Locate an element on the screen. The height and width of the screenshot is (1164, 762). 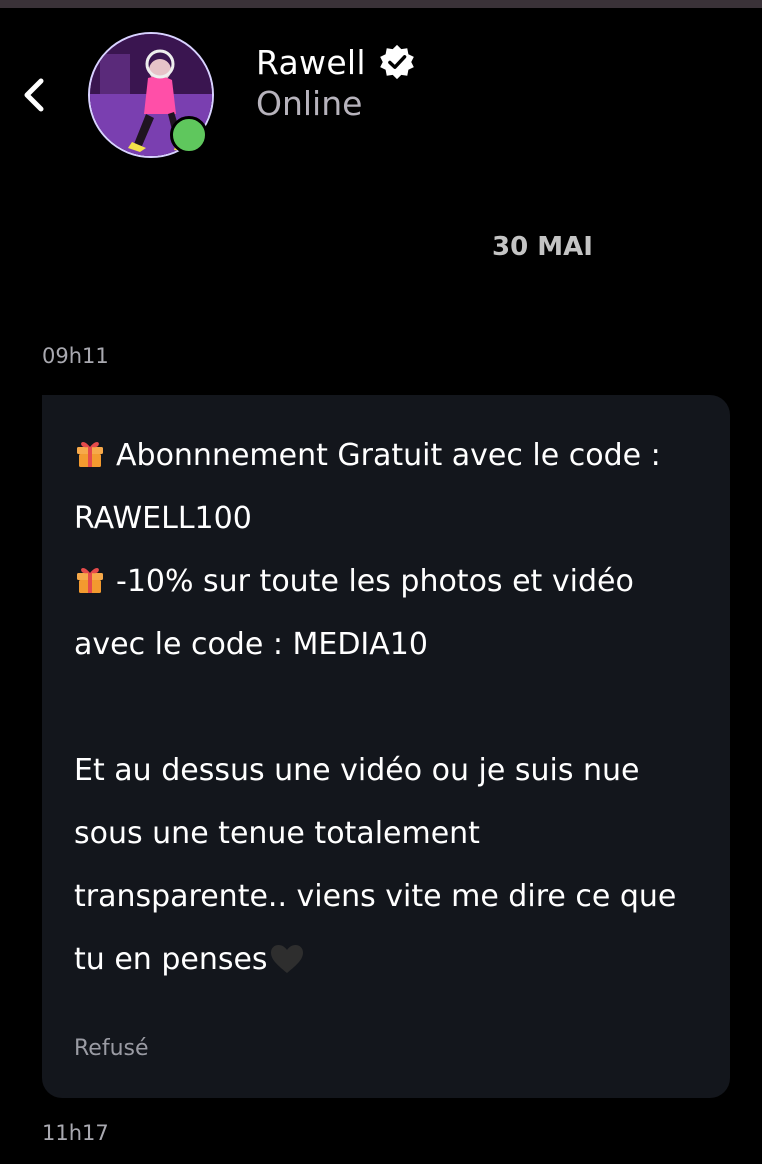
message-line: RAWELL100 is located at coordinates (386, 518).